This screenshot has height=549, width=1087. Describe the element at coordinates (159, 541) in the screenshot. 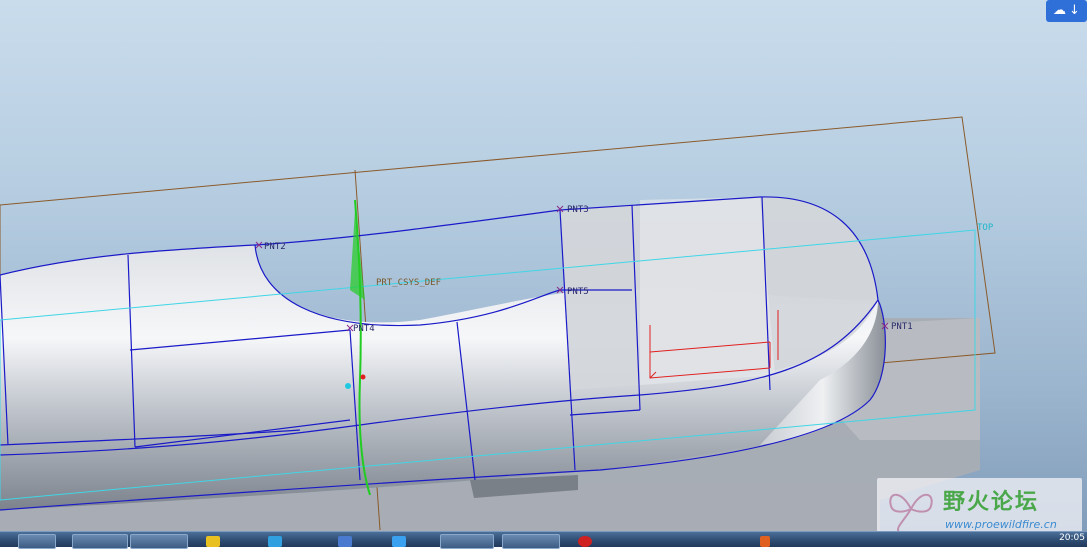

I see `taskbar-window-button` at that location.